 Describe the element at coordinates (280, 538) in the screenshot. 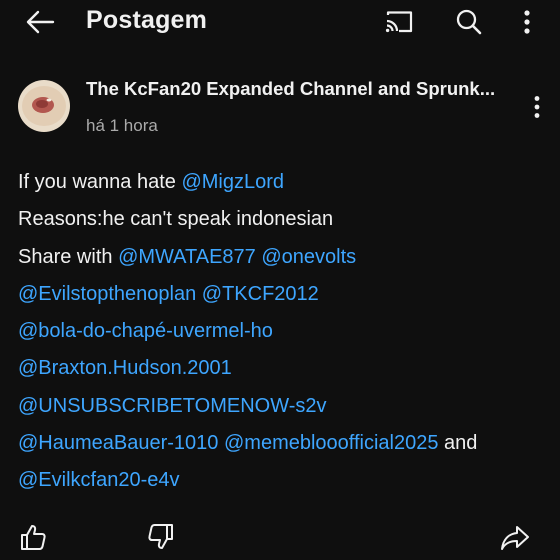

I see `action-bar` at that location.